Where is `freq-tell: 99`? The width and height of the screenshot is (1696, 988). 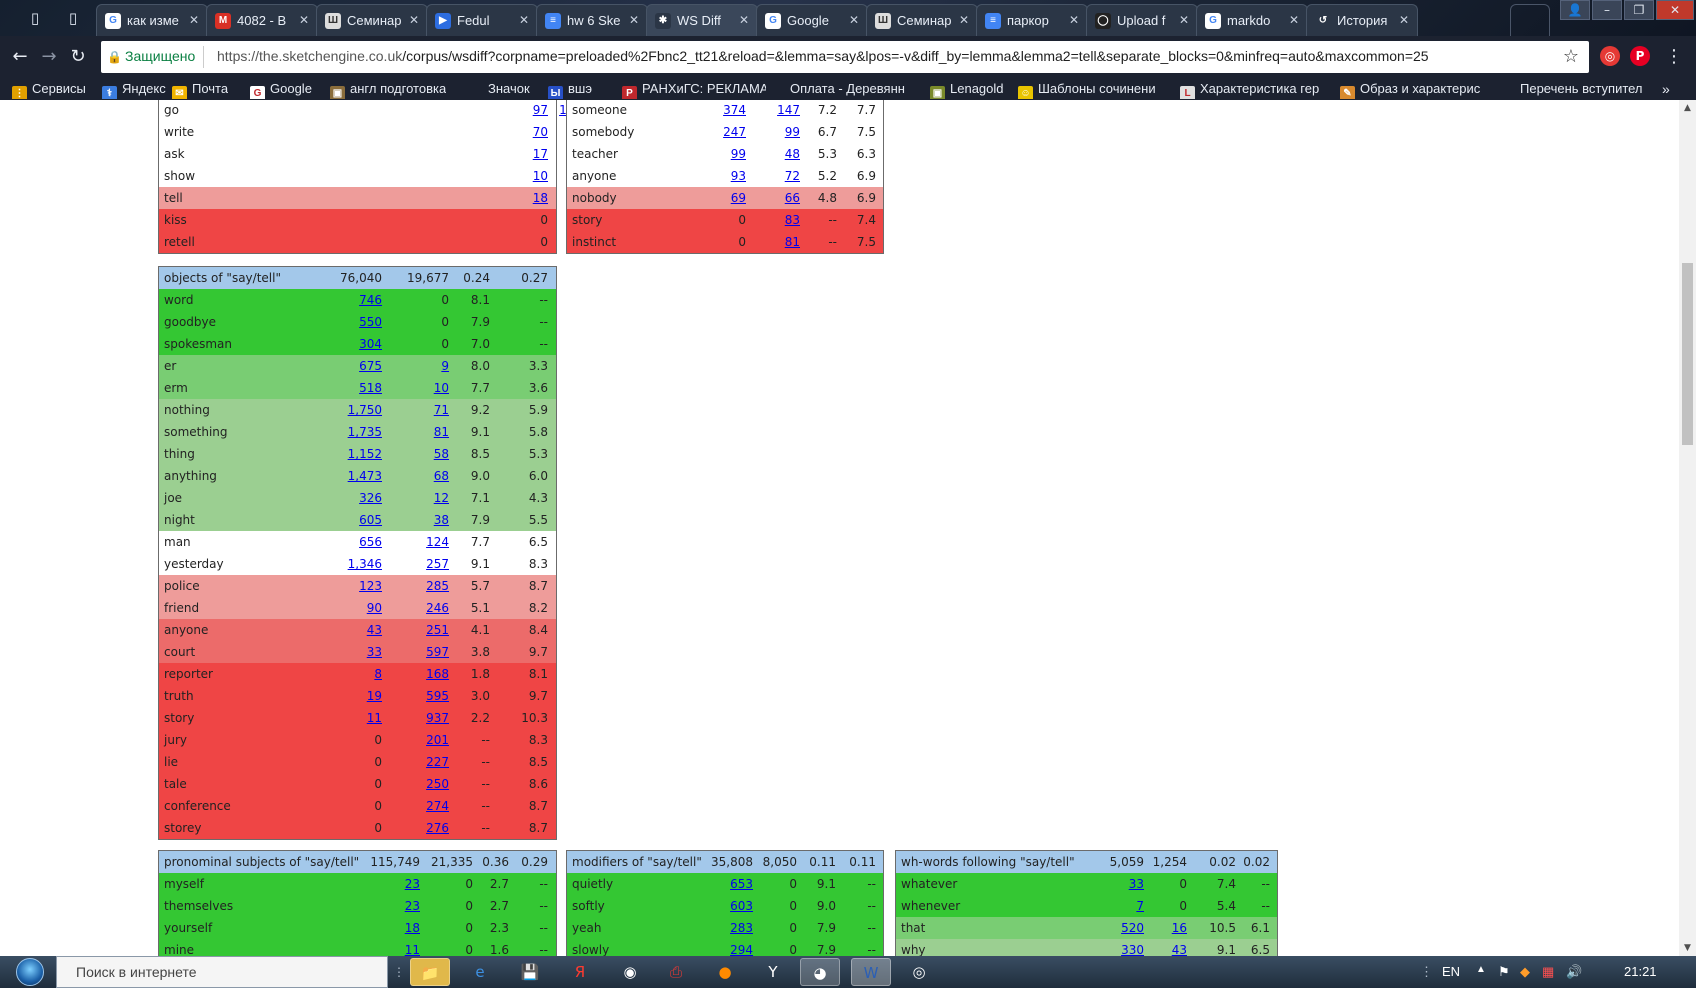 freq-tell: 99 is located at coordinates (792, 132).